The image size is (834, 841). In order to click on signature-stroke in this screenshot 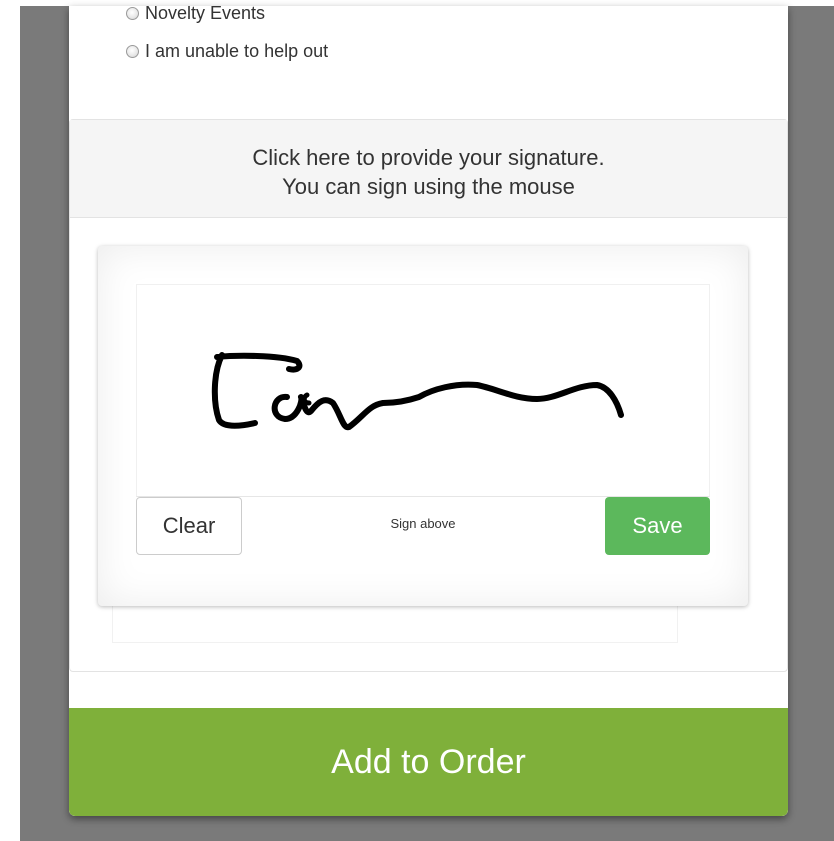, I will do `click(417, 391)`.